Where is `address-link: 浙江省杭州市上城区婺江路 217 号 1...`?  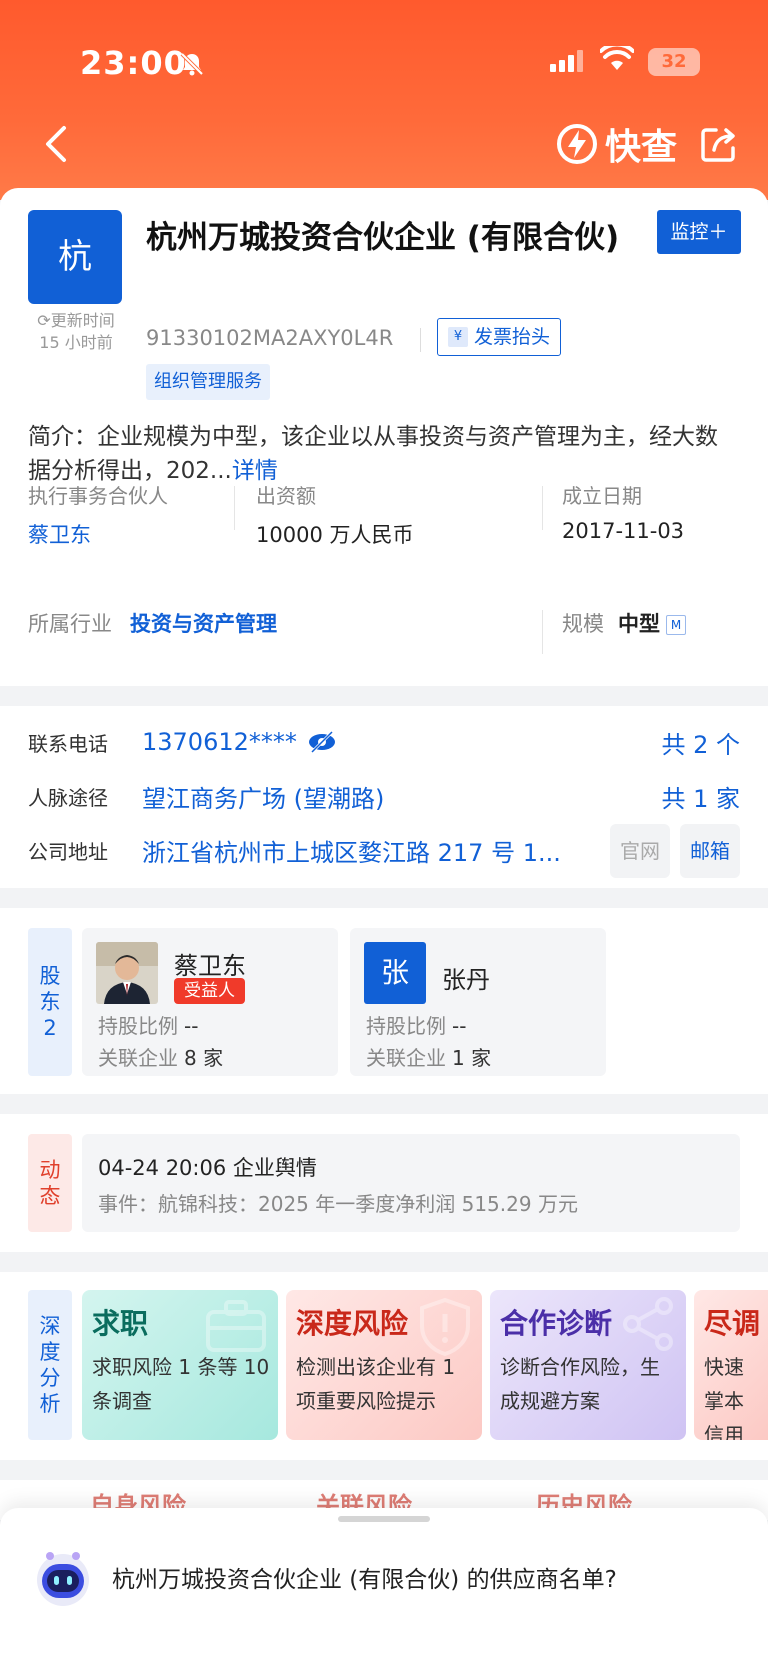
address-link: 浙江省杭州市上城区婺江路 217 号 1... is located at coordinates (351, 850).